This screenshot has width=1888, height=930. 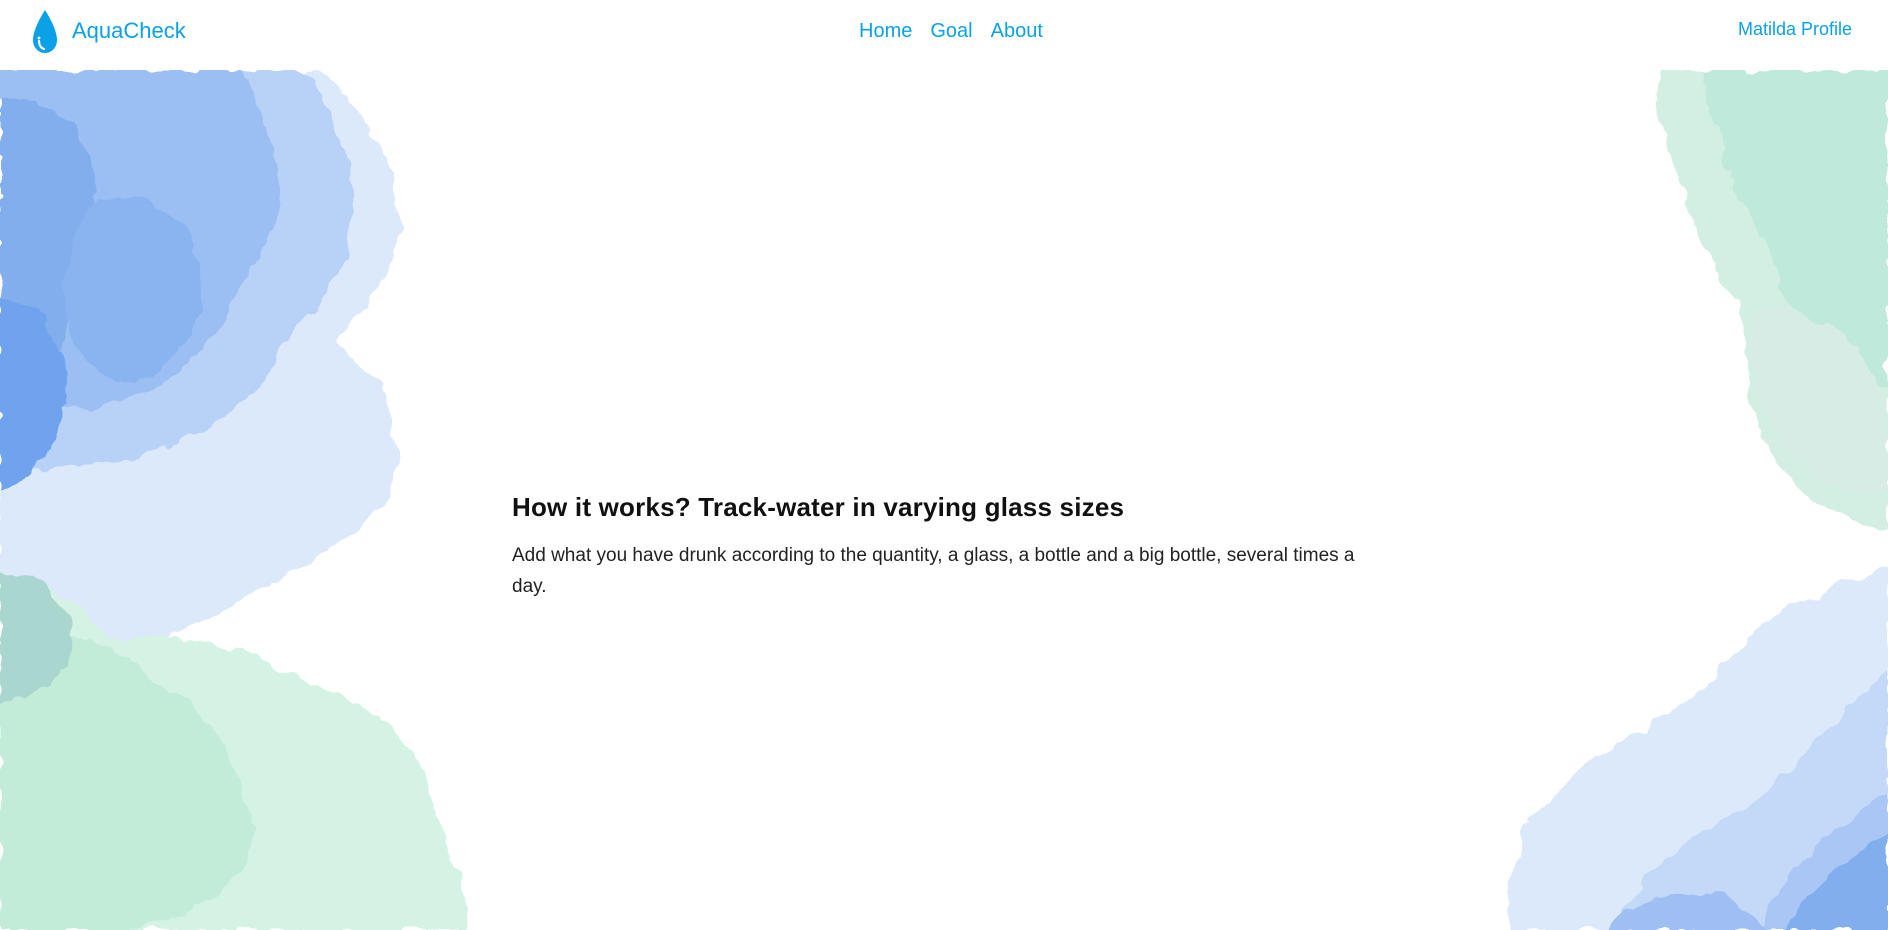 What do you see at coordinates (1772, 300) in the screenshot?
I see `green-splash-top-right` at bounding box center [1772, 300].